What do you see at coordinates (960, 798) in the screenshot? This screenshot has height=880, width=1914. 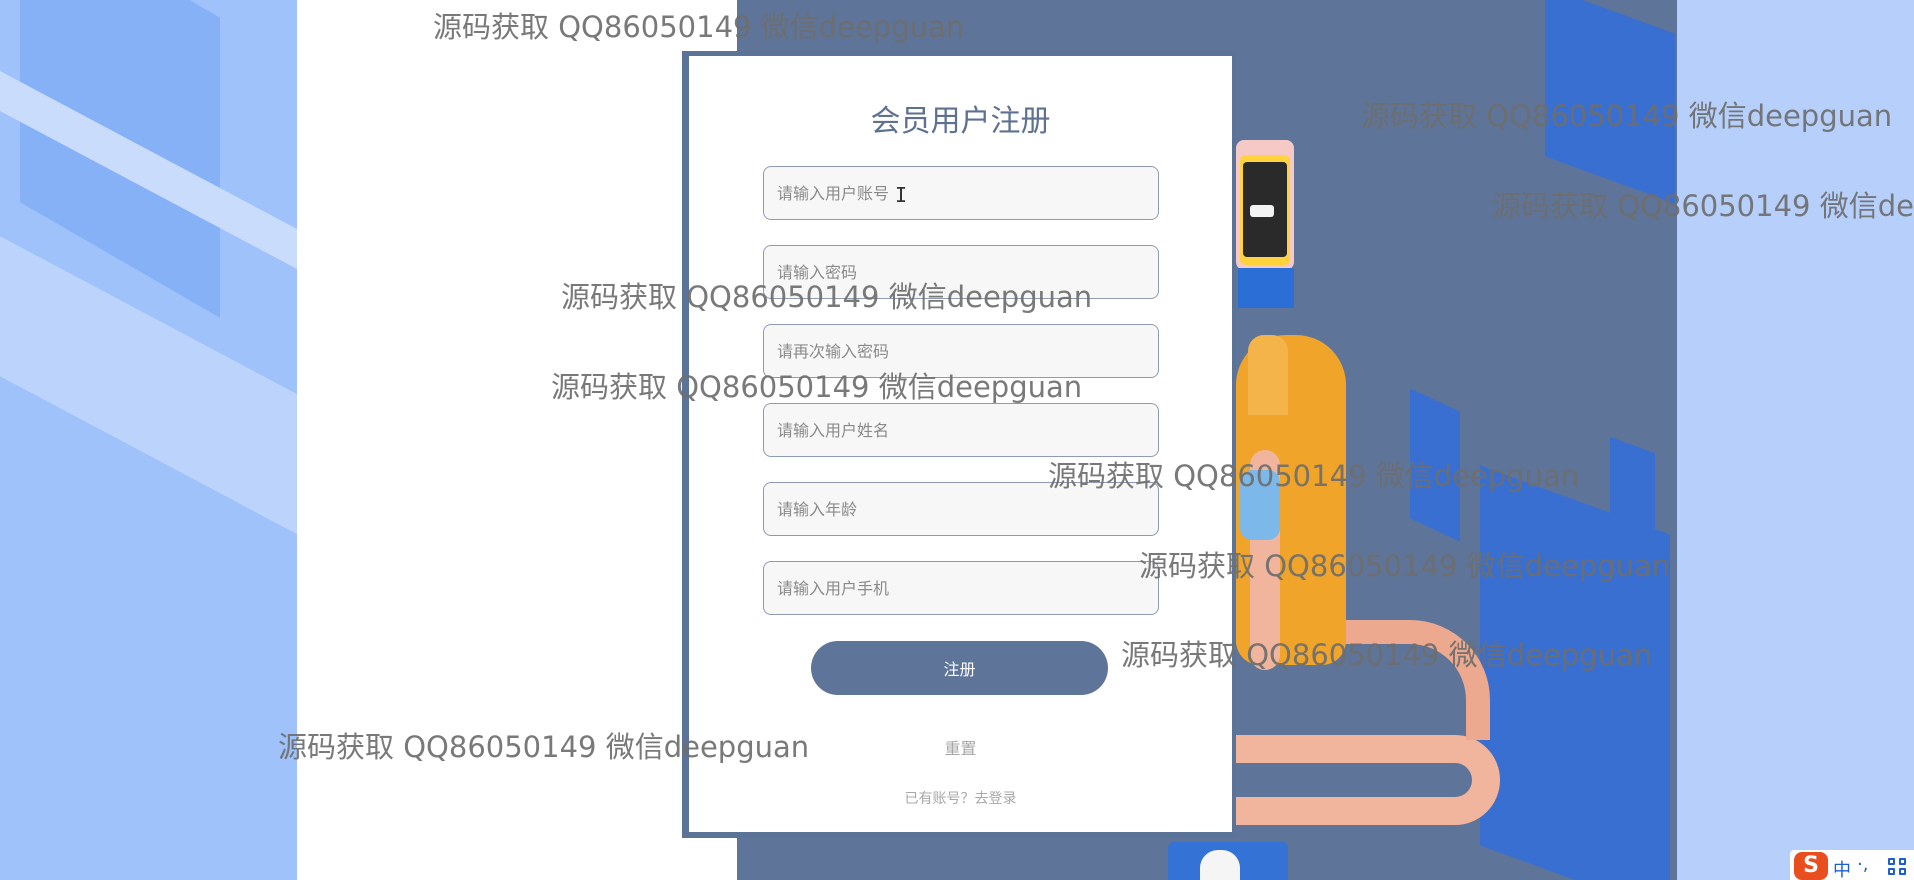 I see `login-link: 已有账号？去登录` at bounding box center [960, 798].